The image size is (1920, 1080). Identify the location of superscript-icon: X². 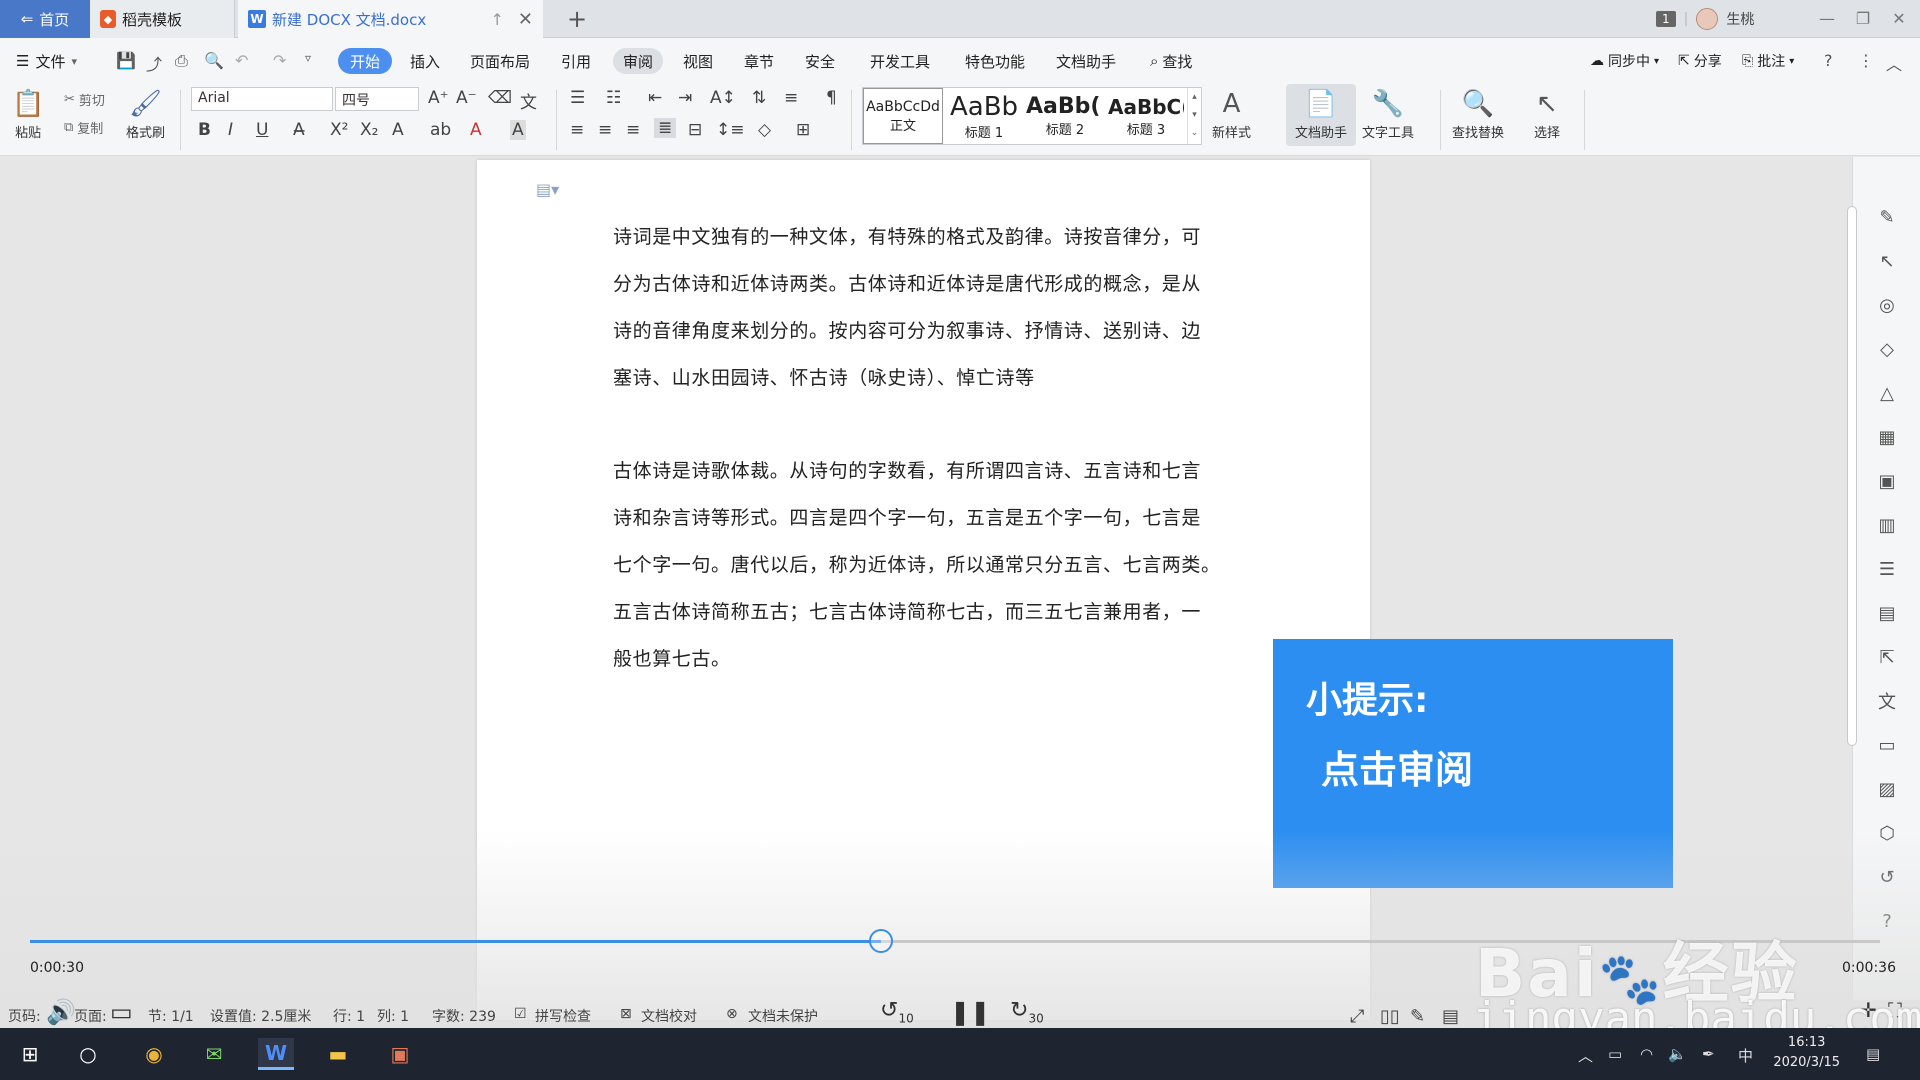
(339, 130).